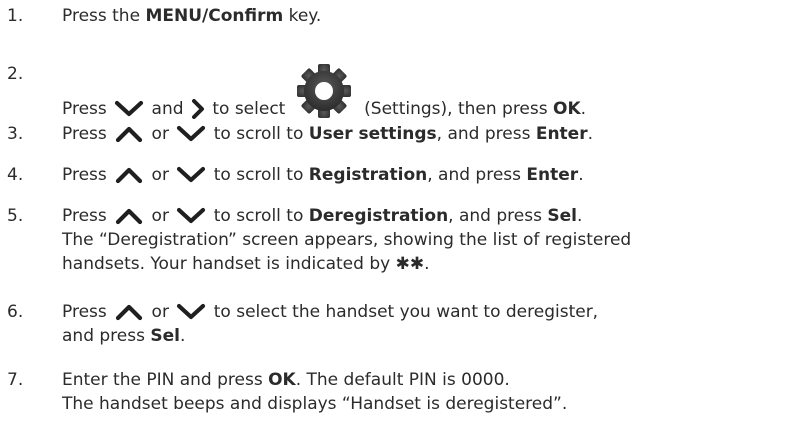 This screenshot has height=443, width=794. Describe the element at coordinates (456, 109) in the screenshot. I see `step-text-part: (Settings), then press` at that location.